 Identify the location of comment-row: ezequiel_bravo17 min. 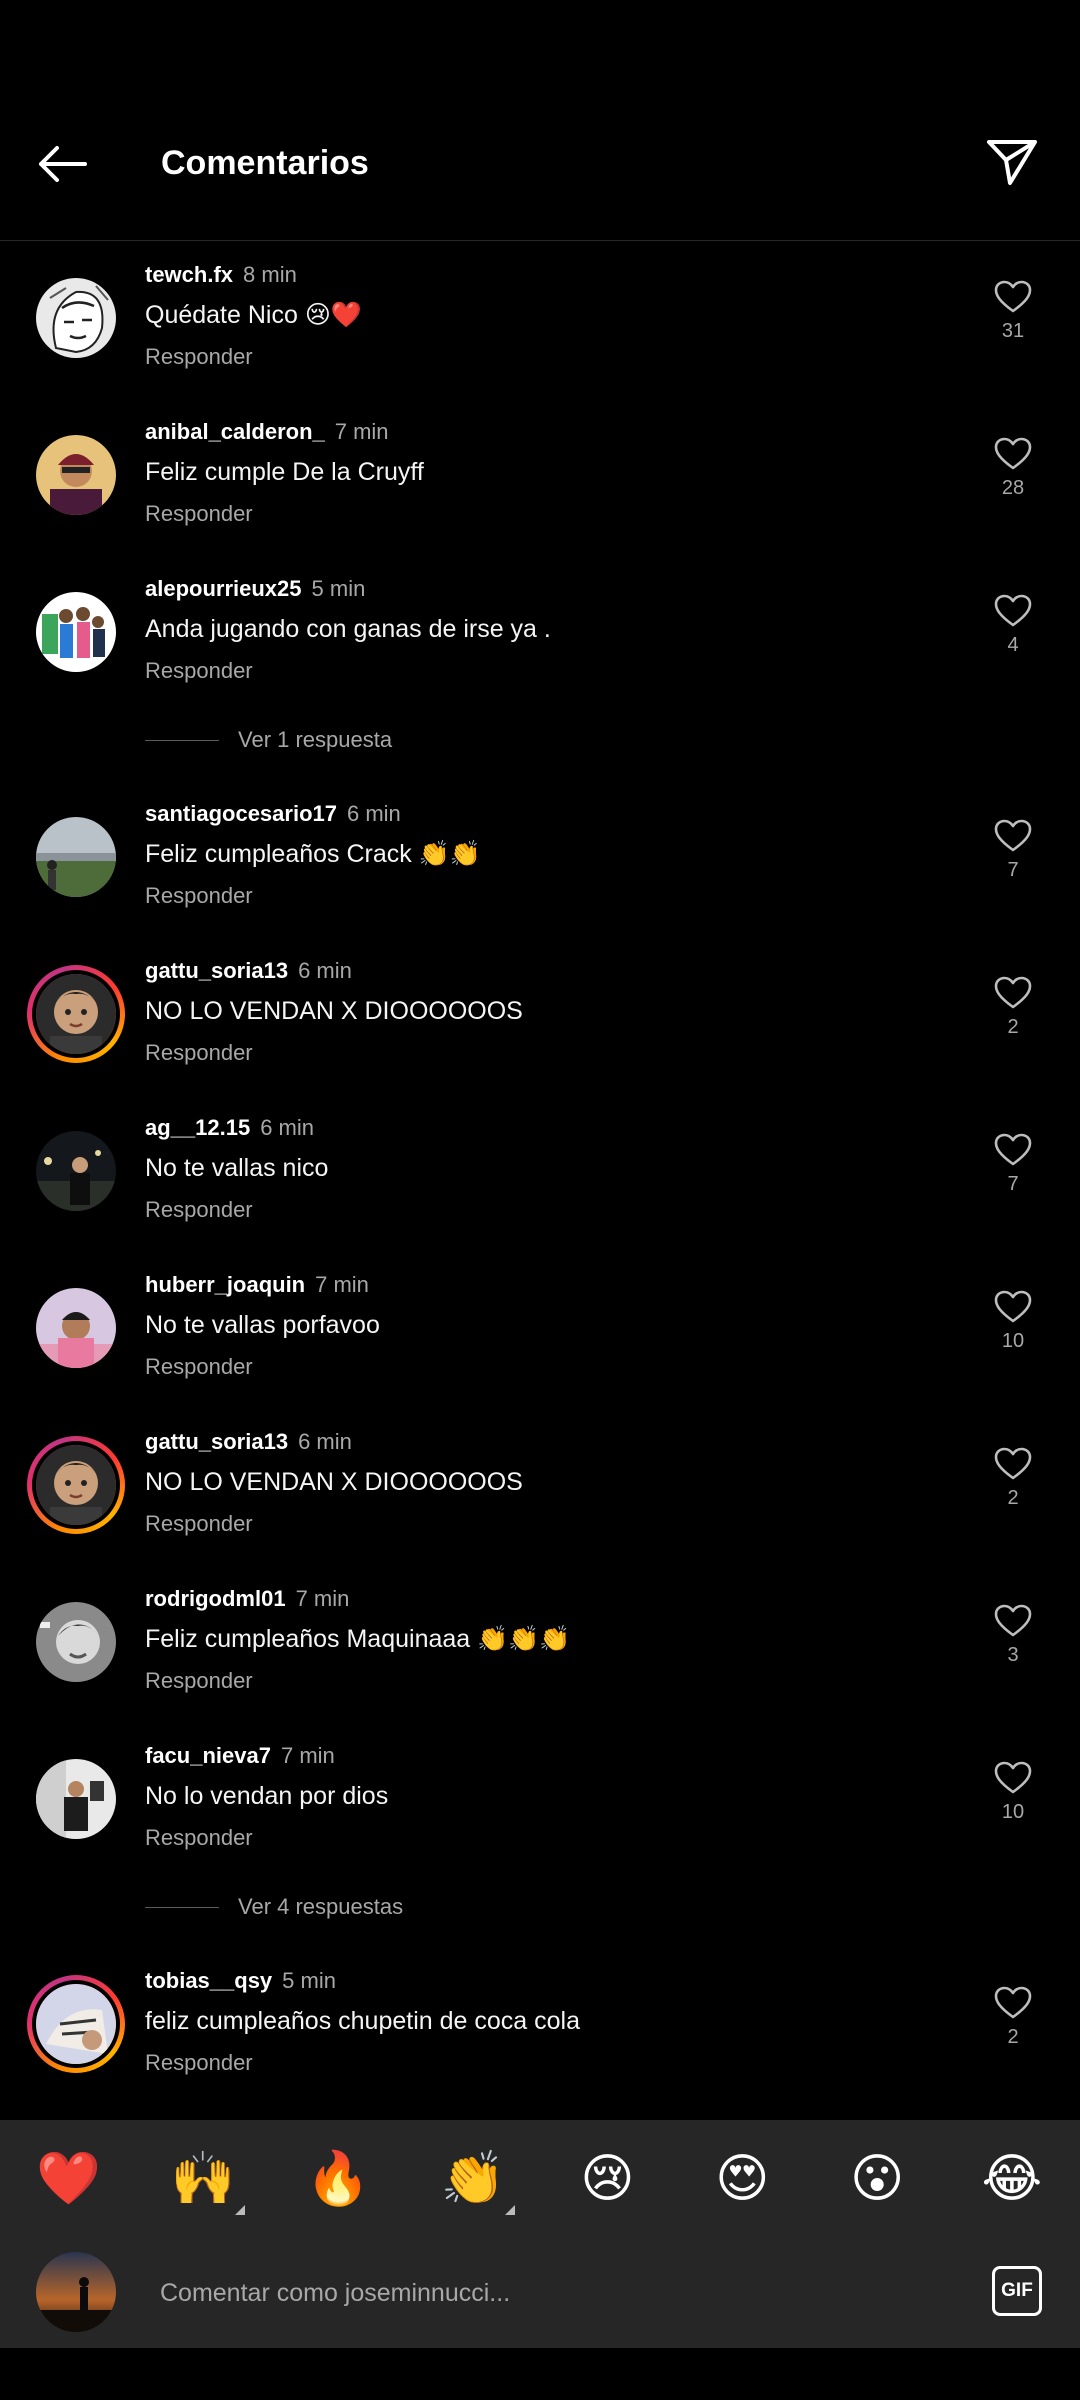
(540, 2112).